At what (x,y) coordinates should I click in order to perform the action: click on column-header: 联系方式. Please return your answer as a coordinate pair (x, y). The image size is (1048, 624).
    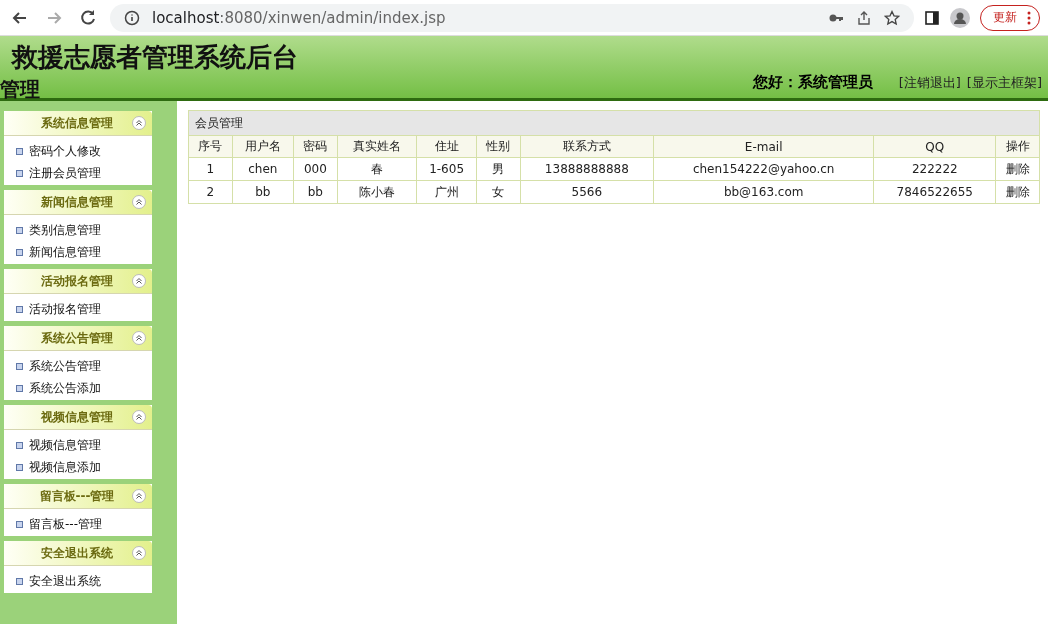
    Looking at the image, I should click on (587, 146).